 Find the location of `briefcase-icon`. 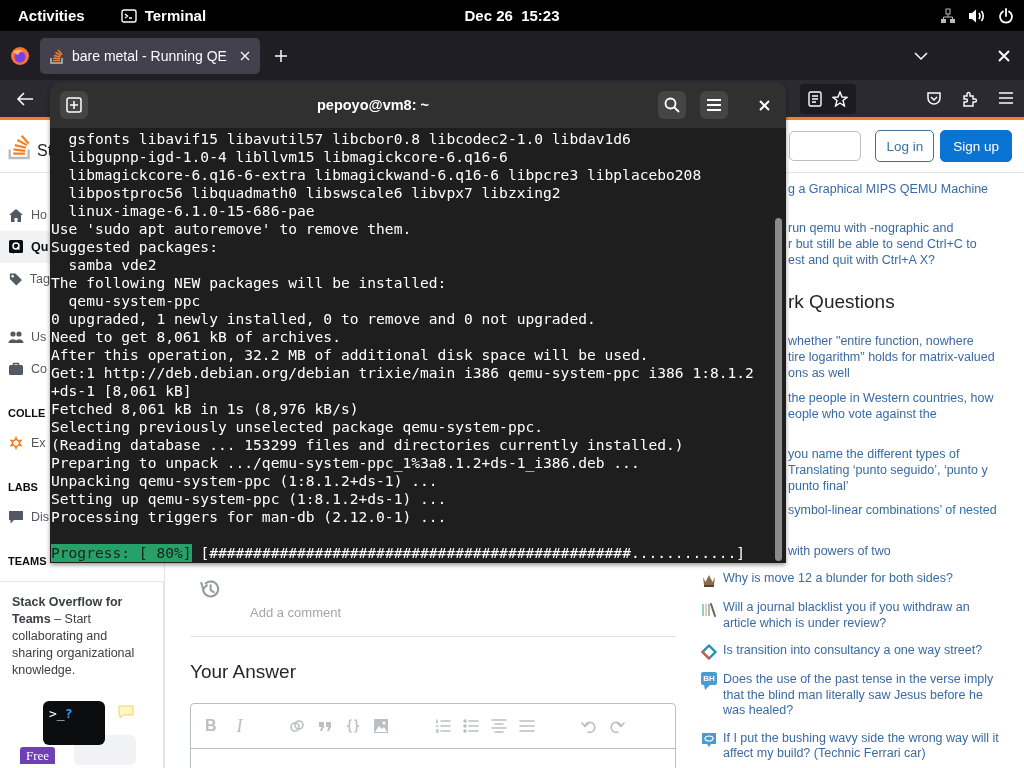

briefcase-icon is located at coordinates (16, 369).